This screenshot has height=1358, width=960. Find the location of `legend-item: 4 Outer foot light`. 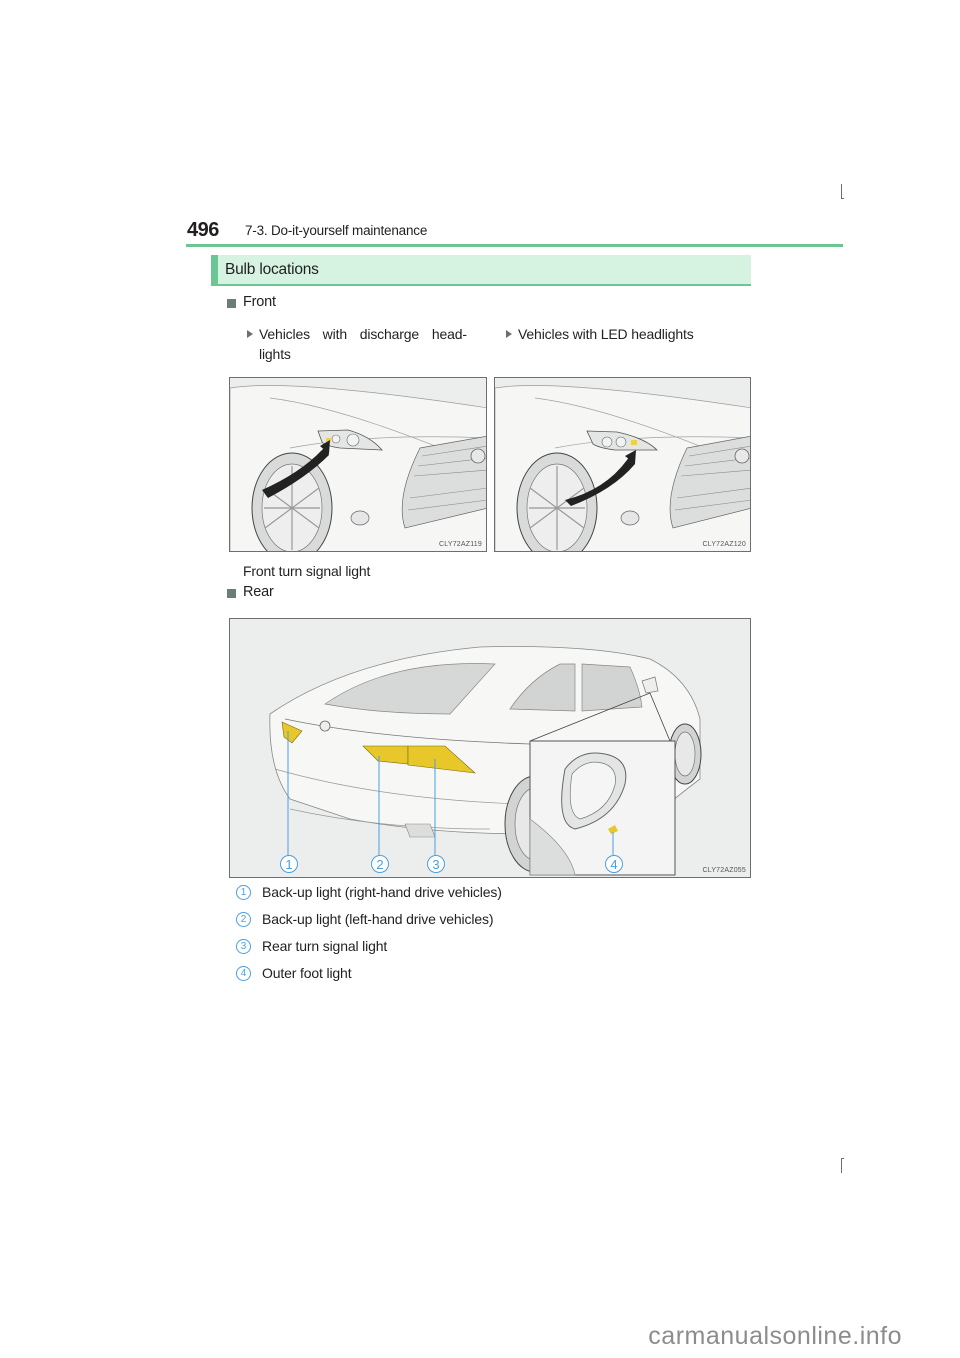

legend-item: 4 Outer foot light is located at coordinates (436, 975).